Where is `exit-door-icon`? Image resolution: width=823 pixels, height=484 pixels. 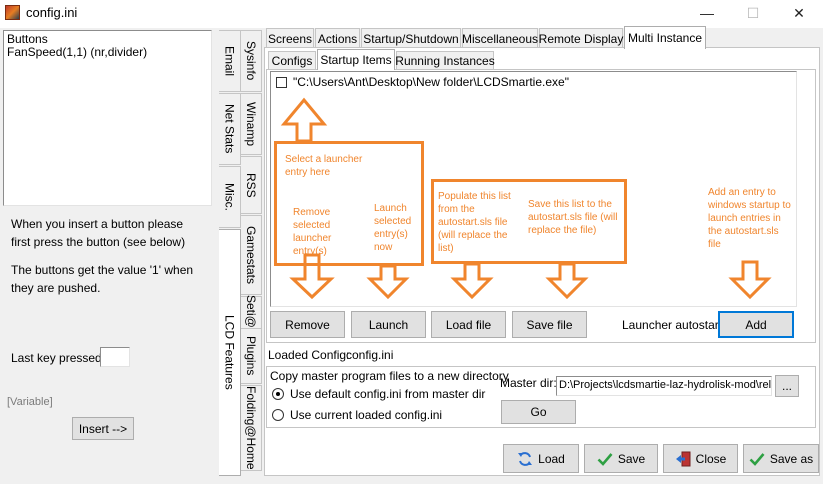
exit-door-icon is located at coordinates (683, 458).